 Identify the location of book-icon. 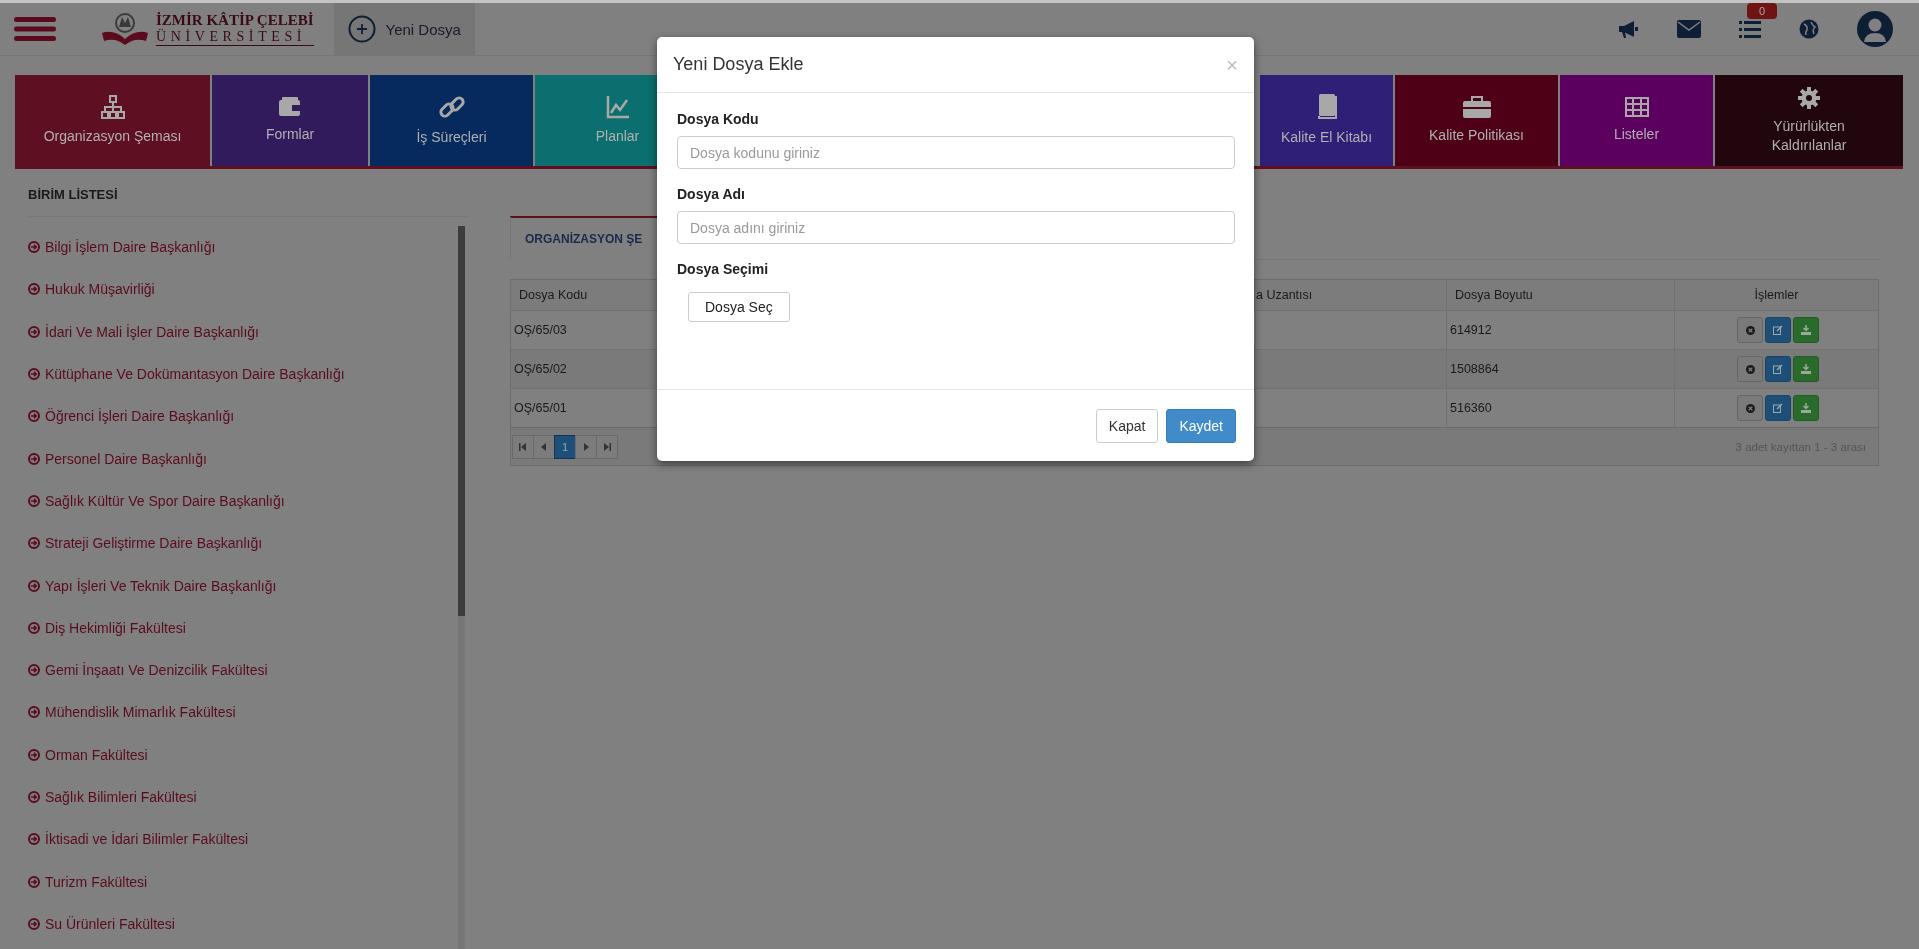
(1326, 107).